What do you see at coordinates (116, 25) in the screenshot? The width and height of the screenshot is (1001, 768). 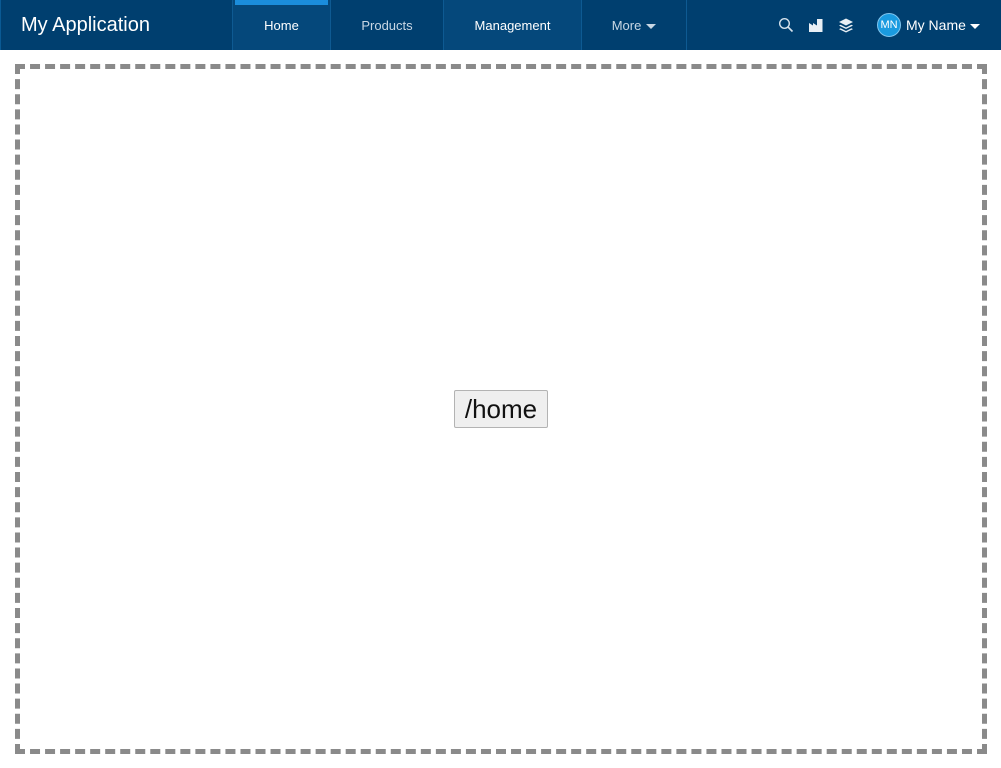 I see `app-title: My Application` at bounding box center [116, 25].